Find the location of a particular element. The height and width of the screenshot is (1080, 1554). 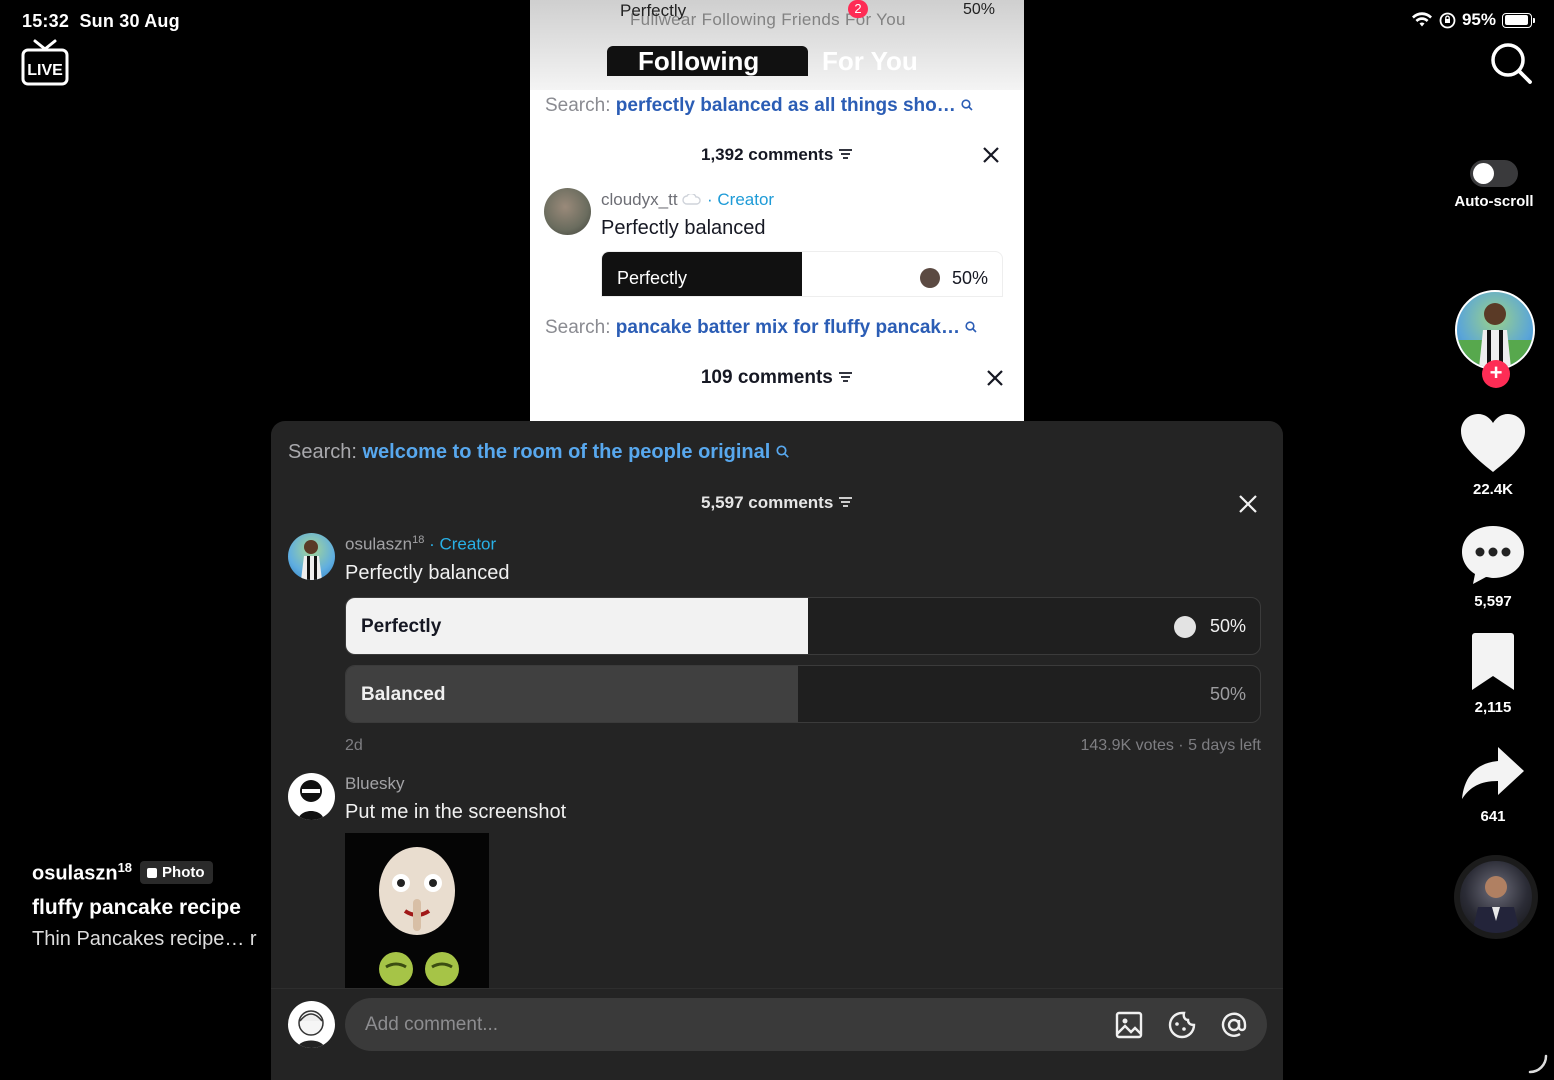

share-action: 641 is located at coordinates (1493, 785).